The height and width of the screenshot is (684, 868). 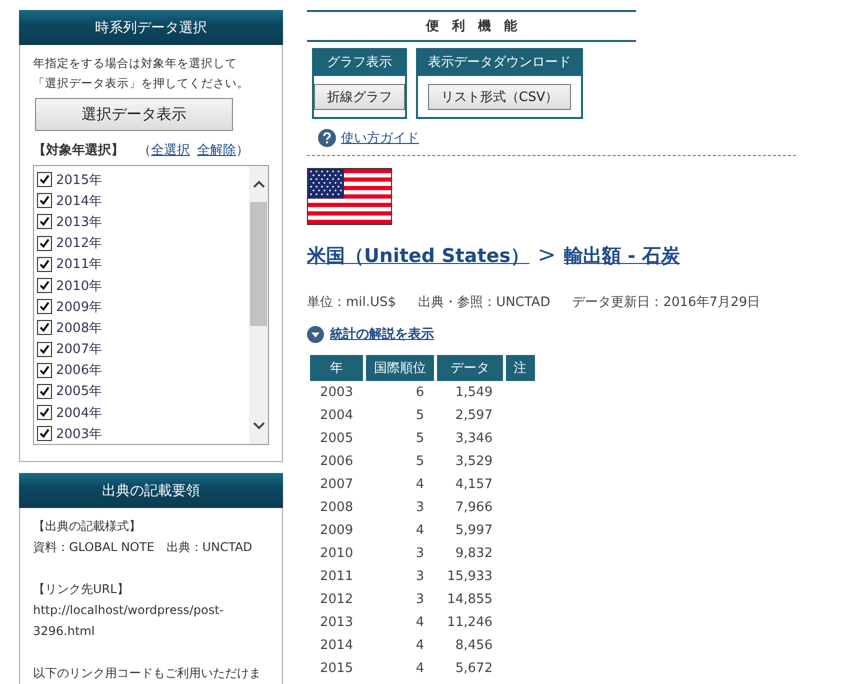 I want to click on year-label: 2012年, so click(x=79, y=243).